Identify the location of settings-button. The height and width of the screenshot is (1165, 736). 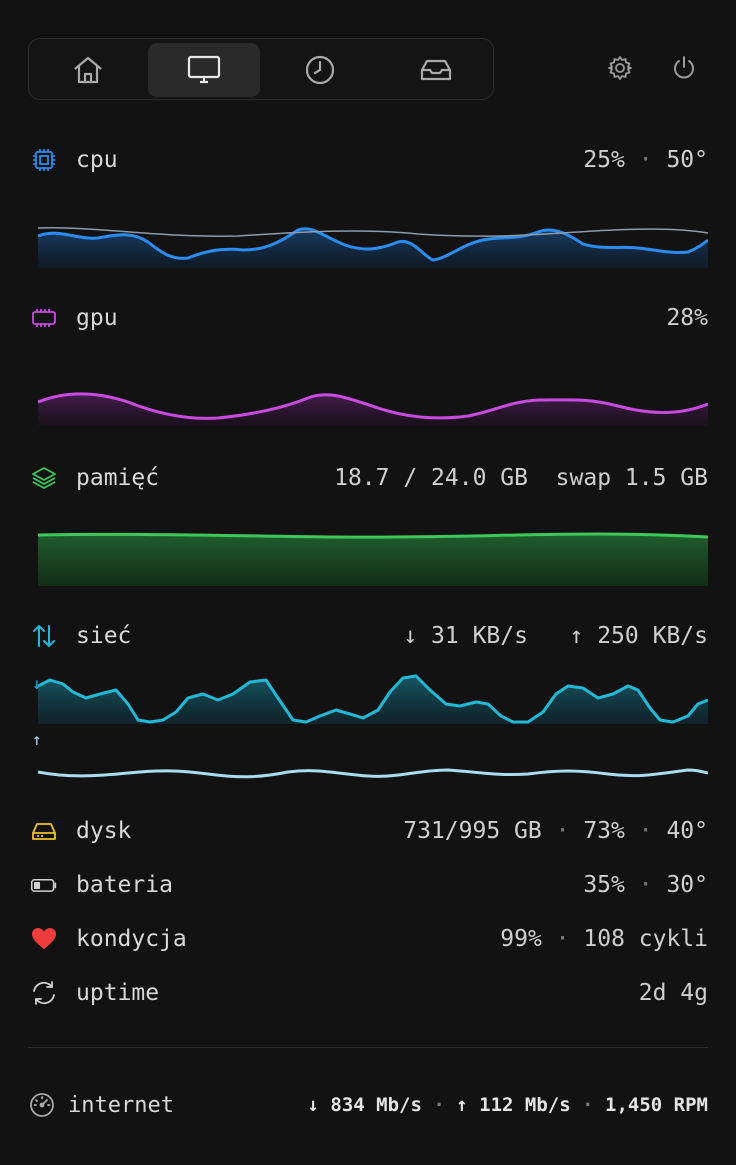
(620, 68).